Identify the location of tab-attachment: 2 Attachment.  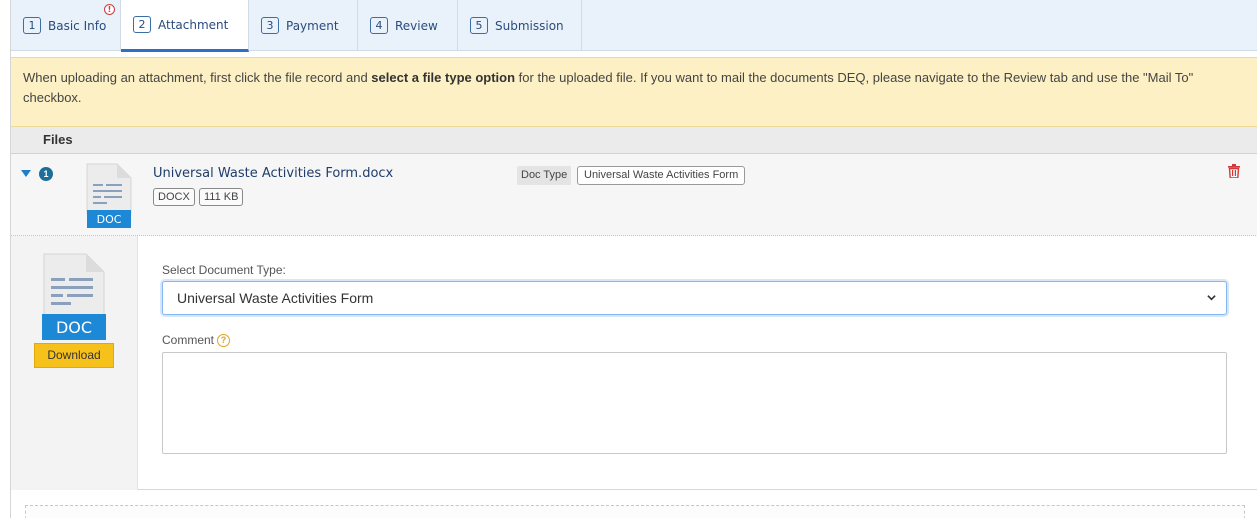
(185, 26).